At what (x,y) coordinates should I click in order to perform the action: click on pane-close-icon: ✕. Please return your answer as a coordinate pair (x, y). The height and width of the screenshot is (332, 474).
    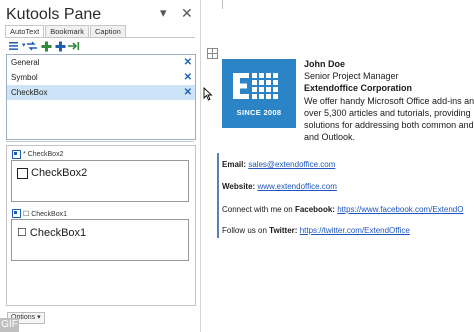
    Looking at the image, I should click on (187, 13).